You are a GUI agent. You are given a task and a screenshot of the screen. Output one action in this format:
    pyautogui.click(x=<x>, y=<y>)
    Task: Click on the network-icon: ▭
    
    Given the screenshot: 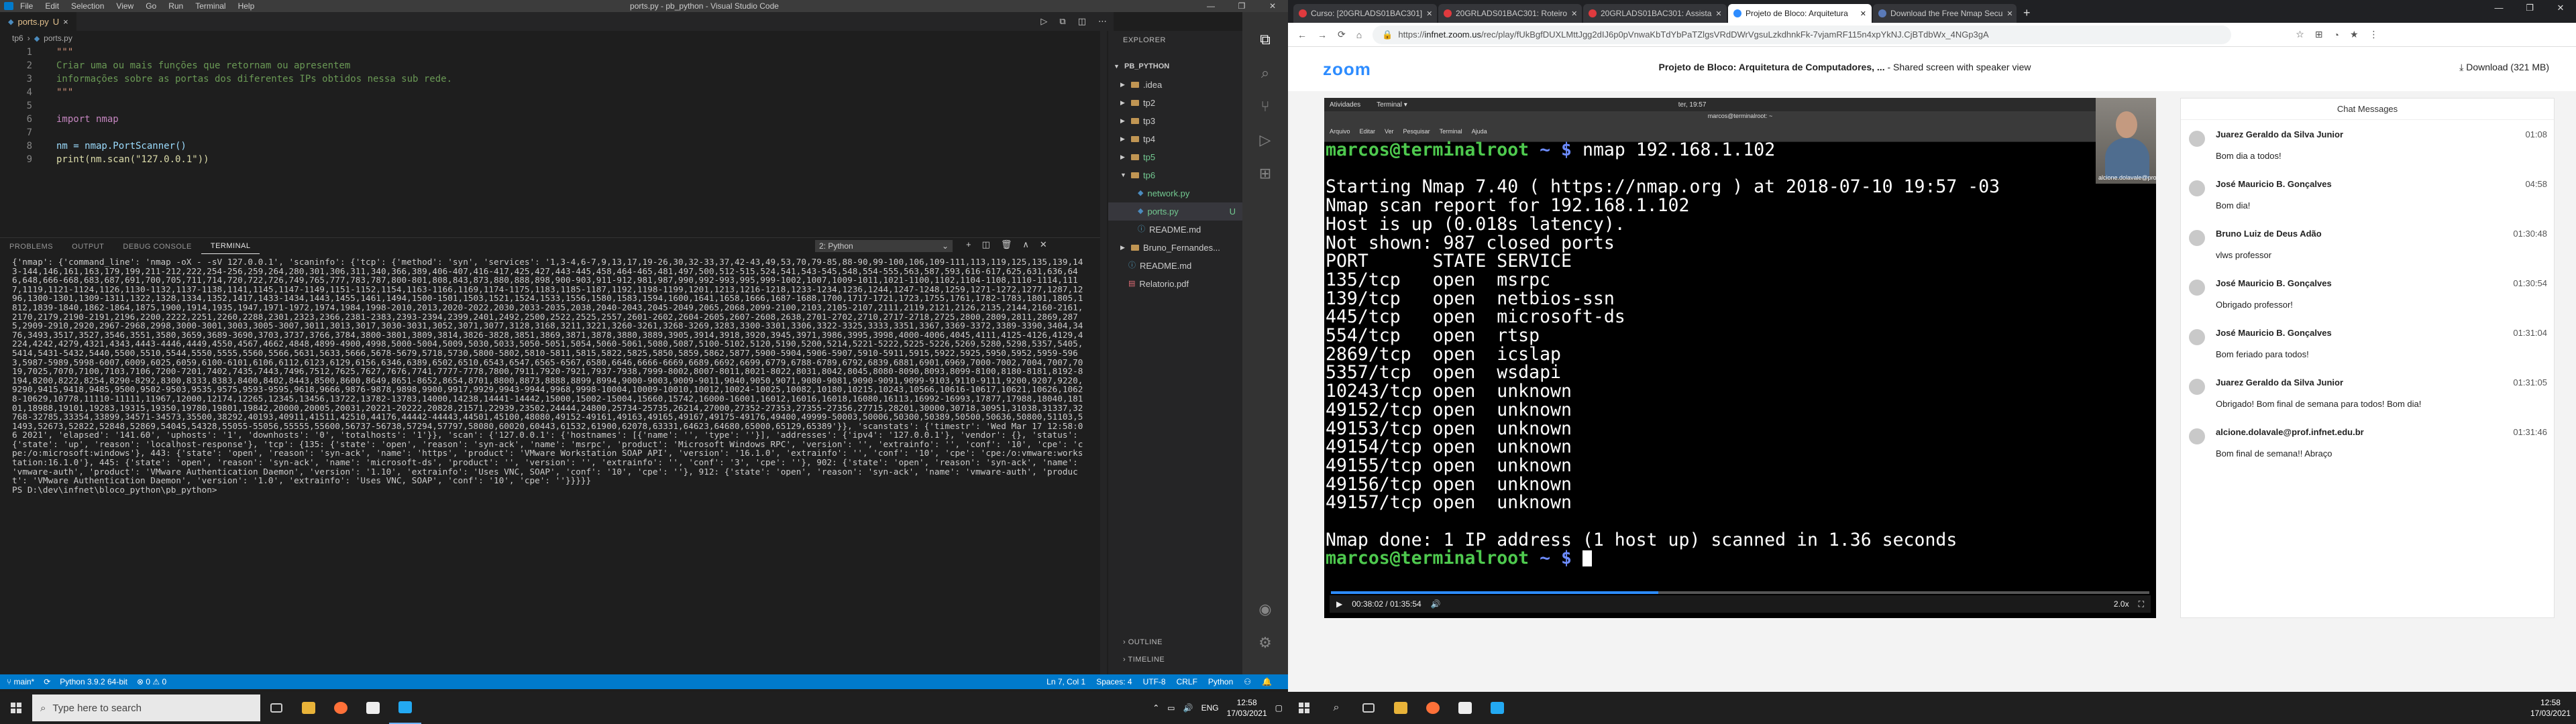 What is the action you would take?
    pyautogui.click(x=1171, y=708)
    